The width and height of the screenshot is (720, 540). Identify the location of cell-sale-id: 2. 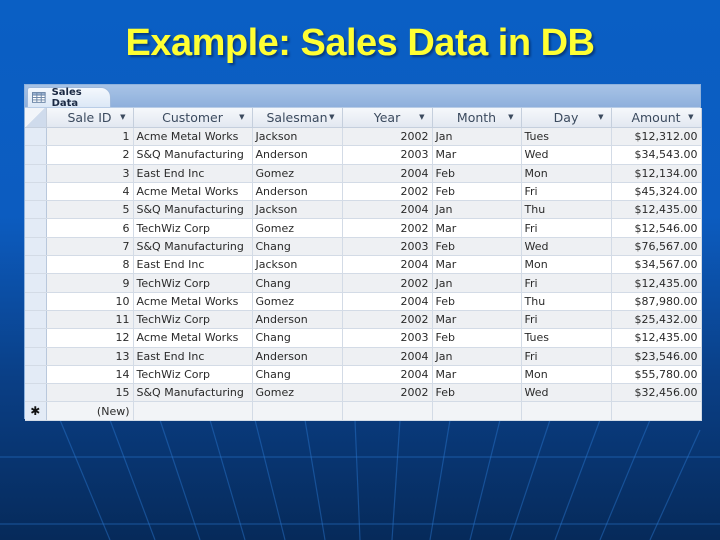
(90, 155).